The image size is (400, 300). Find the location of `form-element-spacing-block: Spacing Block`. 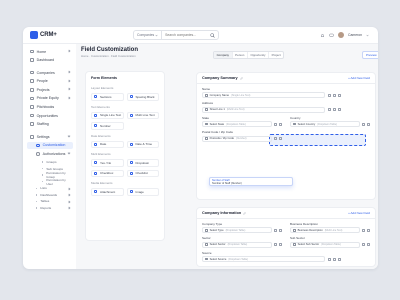

form-element-spacing-block: Spacing Block is located at coordinates (142, 97).